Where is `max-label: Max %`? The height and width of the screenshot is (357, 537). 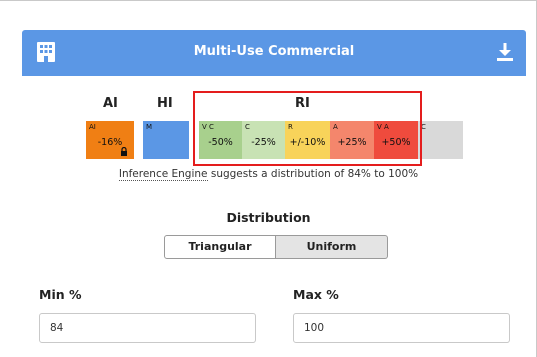 max-label: Max % is located at coordinates (316, 294).